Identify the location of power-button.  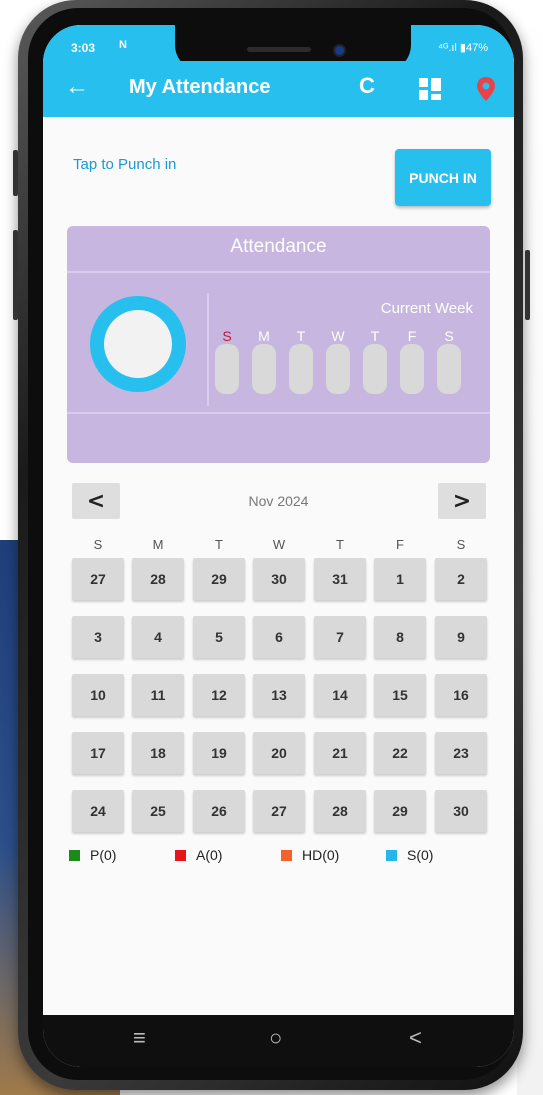
(527, 285).